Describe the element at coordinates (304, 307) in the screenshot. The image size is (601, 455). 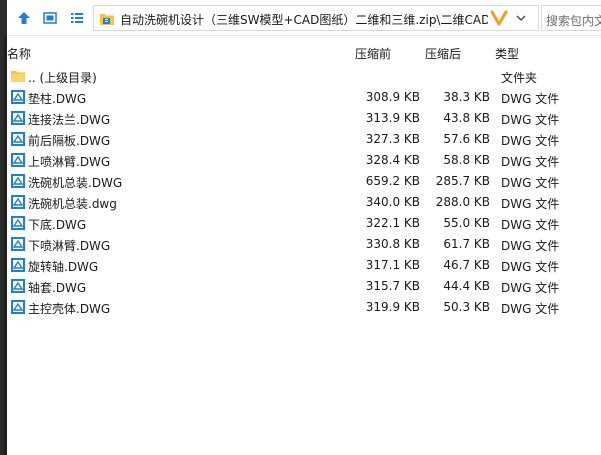
I see `file-row: 主控壳体.DWG 319.9 KB 50.3 KB DWG 文件` at that location.